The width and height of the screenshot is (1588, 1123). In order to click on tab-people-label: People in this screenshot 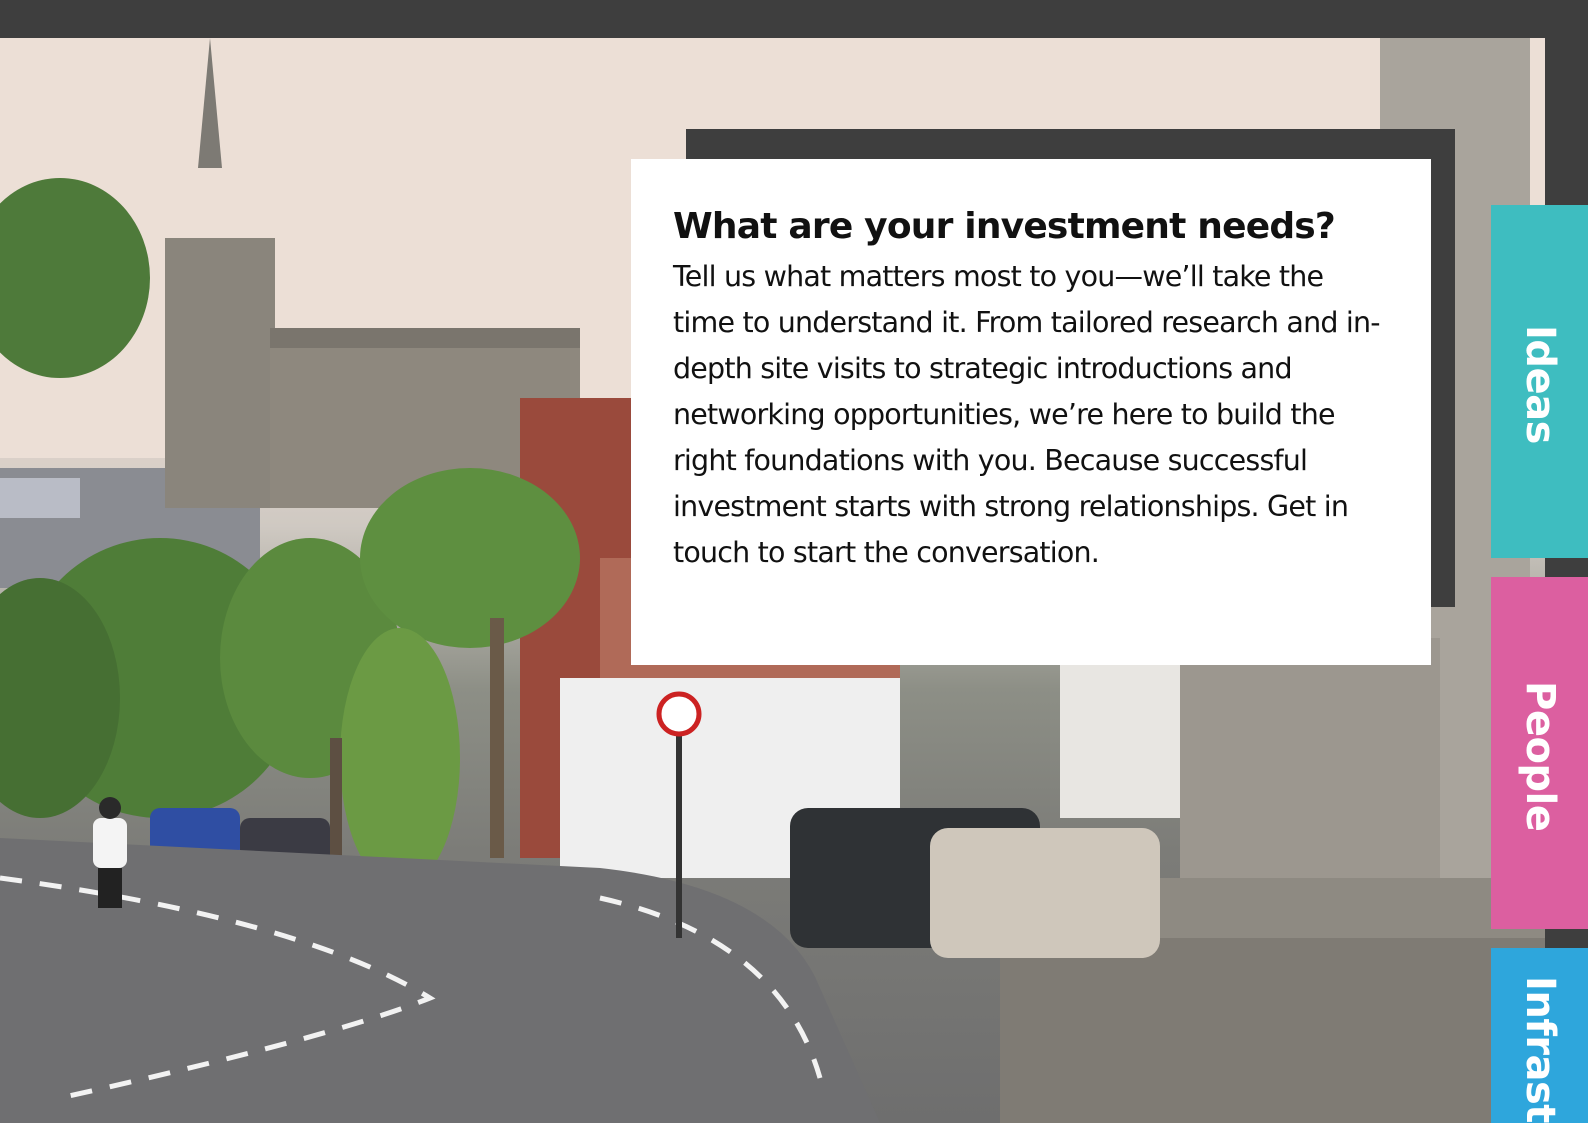, I will do `click(1540, 756)`.